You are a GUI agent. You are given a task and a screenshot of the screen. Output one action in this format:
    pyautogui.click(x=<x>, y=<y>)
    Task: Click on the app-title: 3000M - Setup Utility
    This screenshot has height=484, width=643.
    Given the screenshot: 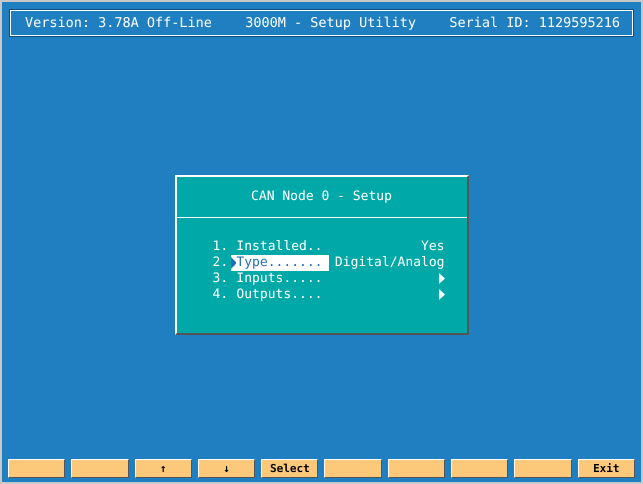 What is the action you would take?
    pyautogui.click(x=330, y=23)
    